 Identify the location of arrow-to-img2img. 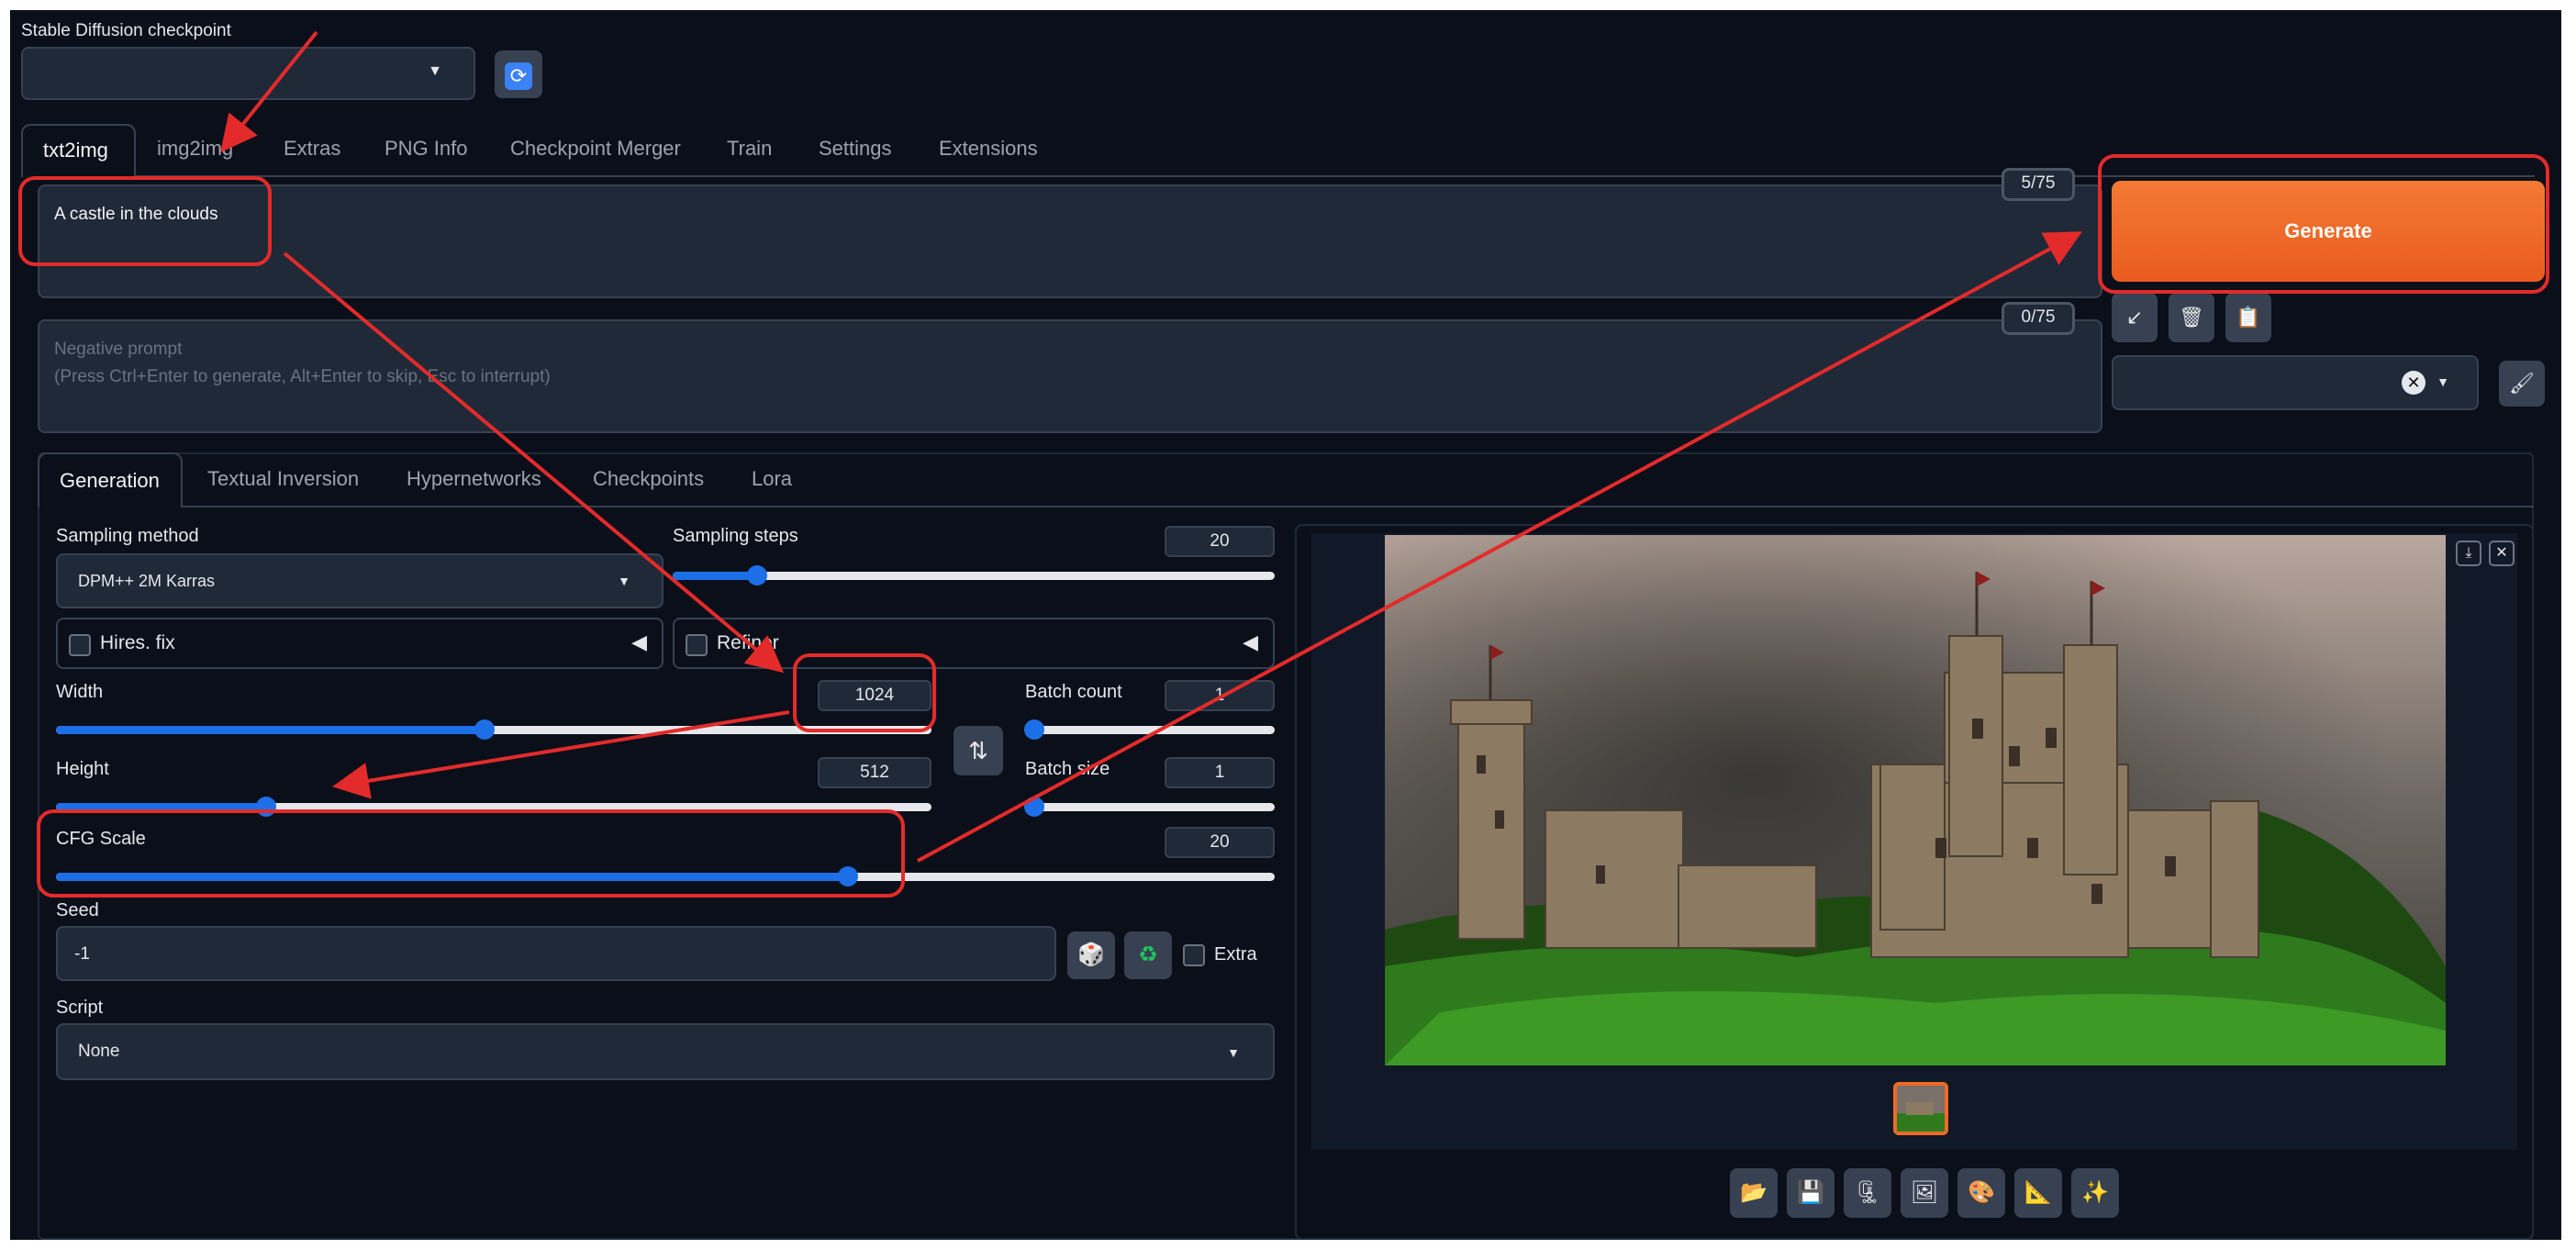
(269, 91).